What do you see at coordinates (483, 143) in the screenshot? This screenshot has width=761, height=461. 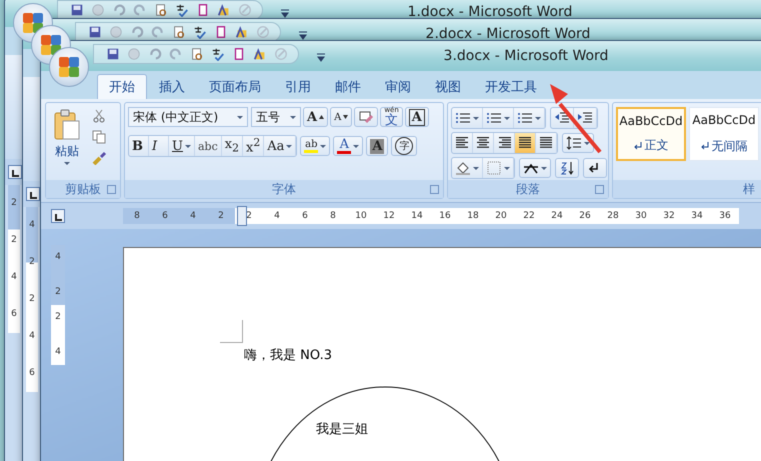 I see `center-align-icon` at bounding box center [483, 143].